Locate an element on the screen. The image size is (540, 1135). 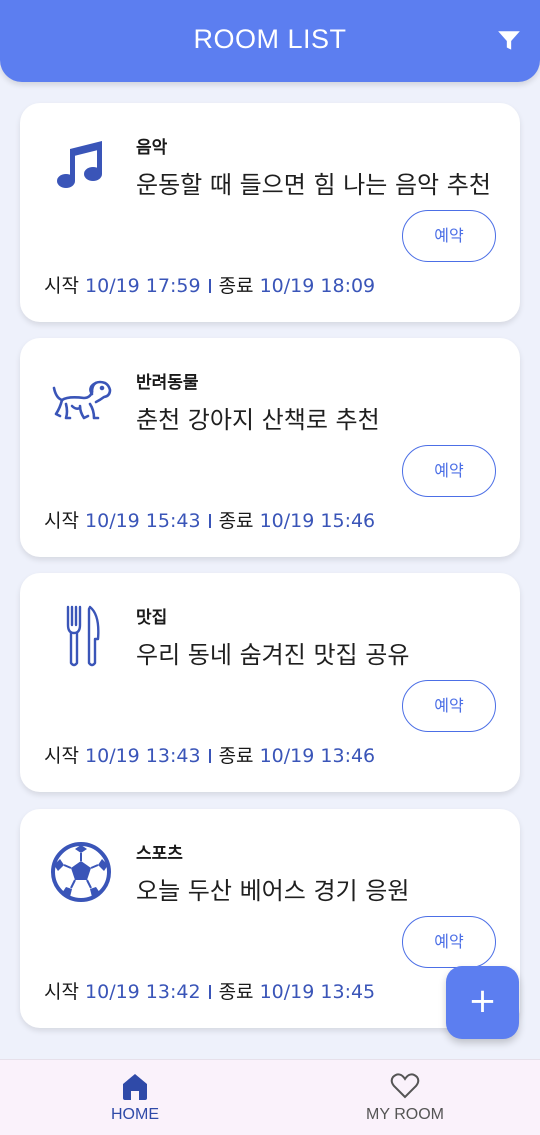
dog-icon is located at coordinates (81, 401).